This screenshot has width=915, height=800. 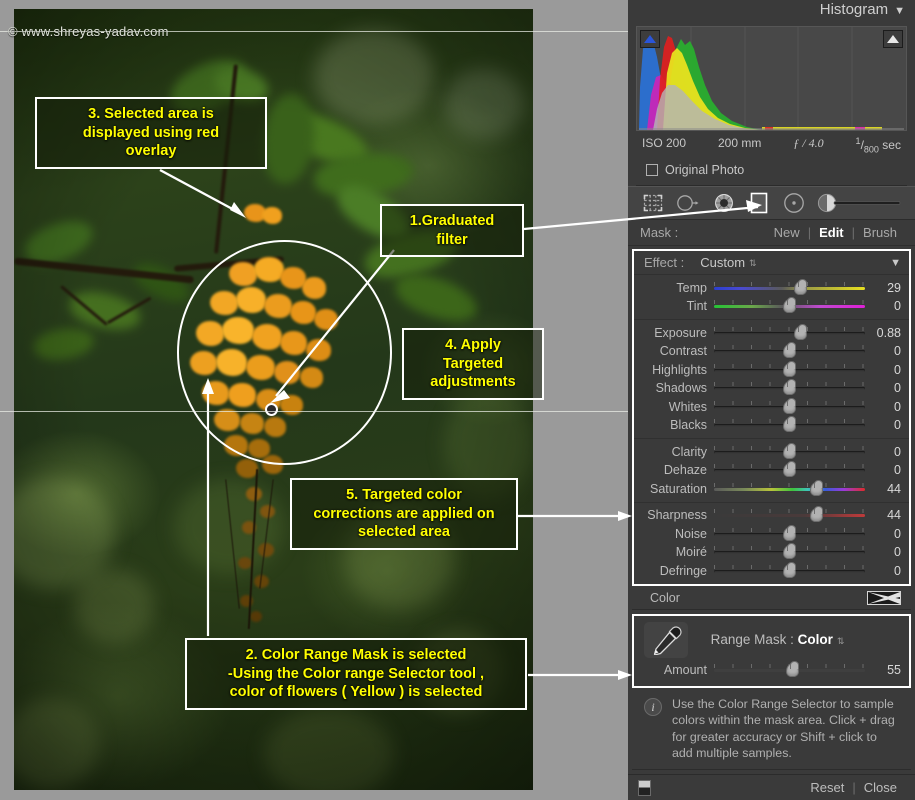 I want to click on crop-overlay-icon, so click(x=652, y=203).